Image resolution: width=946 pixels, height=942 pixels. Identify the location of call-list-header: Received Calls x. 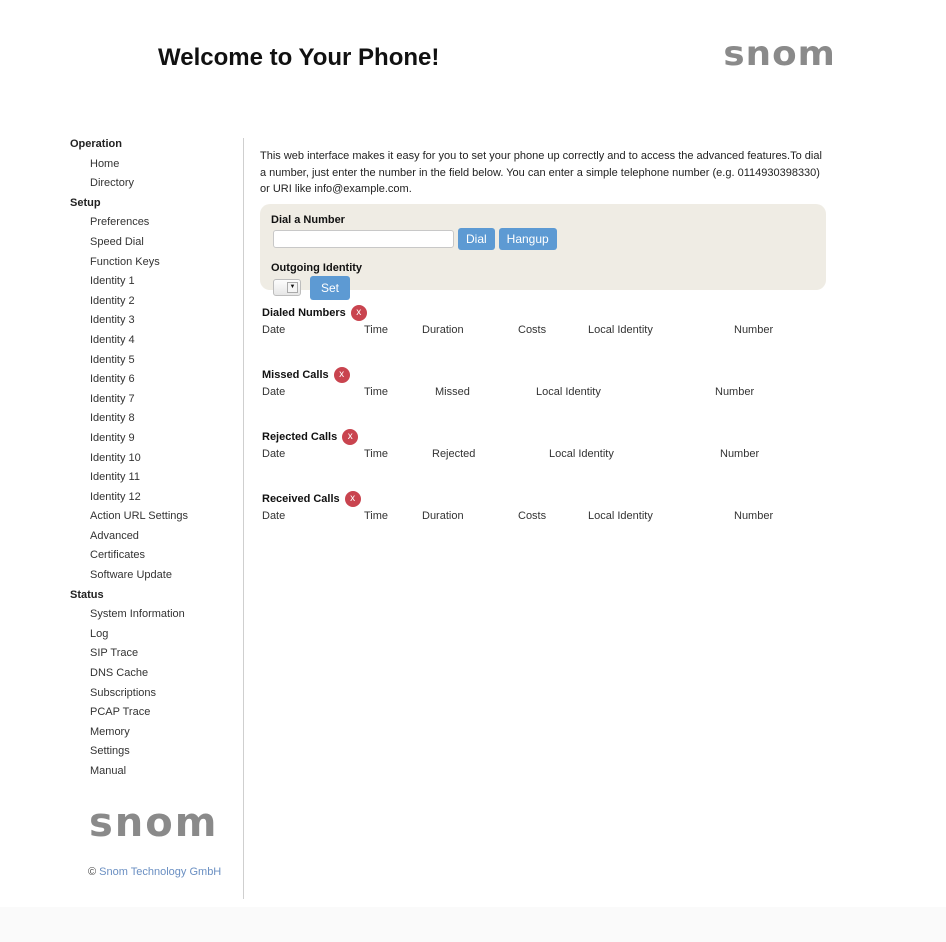
(543, 499).